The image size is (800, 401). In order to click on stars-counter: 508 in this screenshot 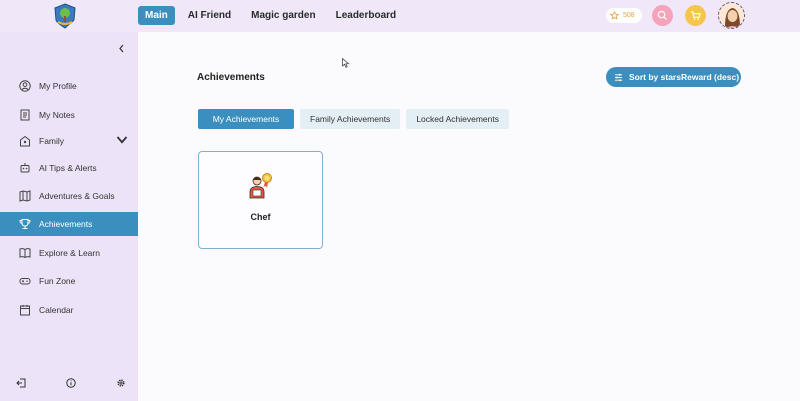, I will do `click(624, 15)`.